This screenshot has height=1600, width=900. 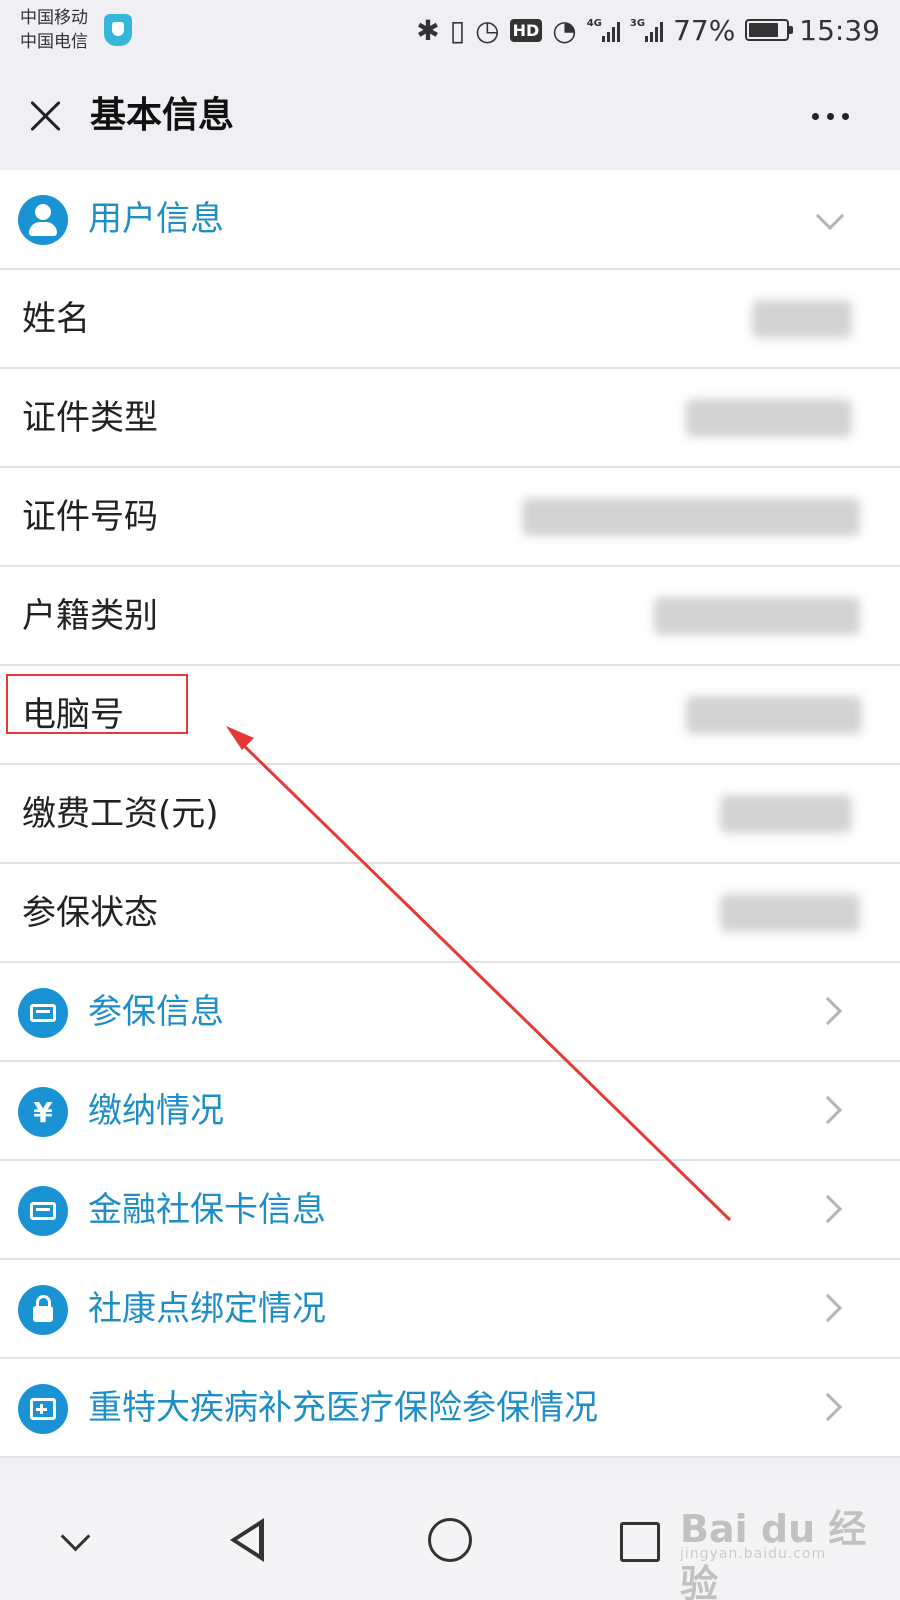 I want to click on carrier-2: 中国电信, so click(x=54, y=42).